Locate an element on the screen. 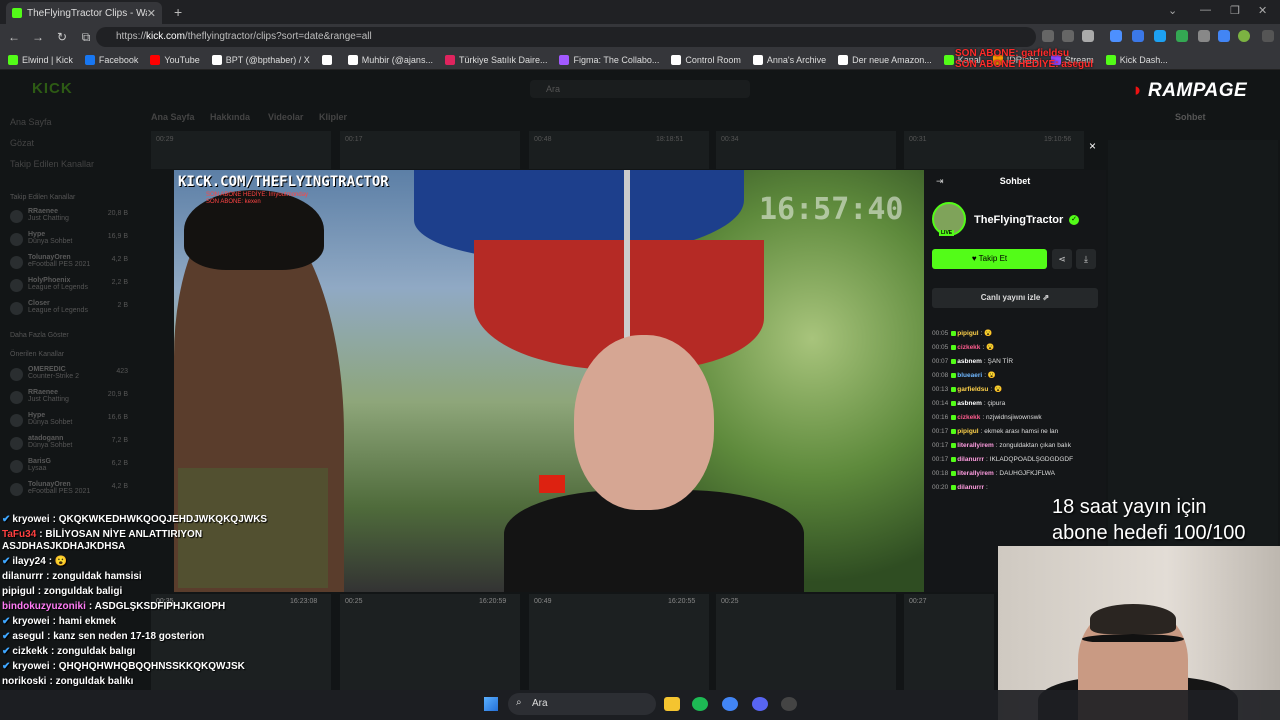 The height and width of the screenshot is (720, 1280). sidebar-channel: OMEREDIC Counter-Strike 2 423 is located at coordinates (75, 373).